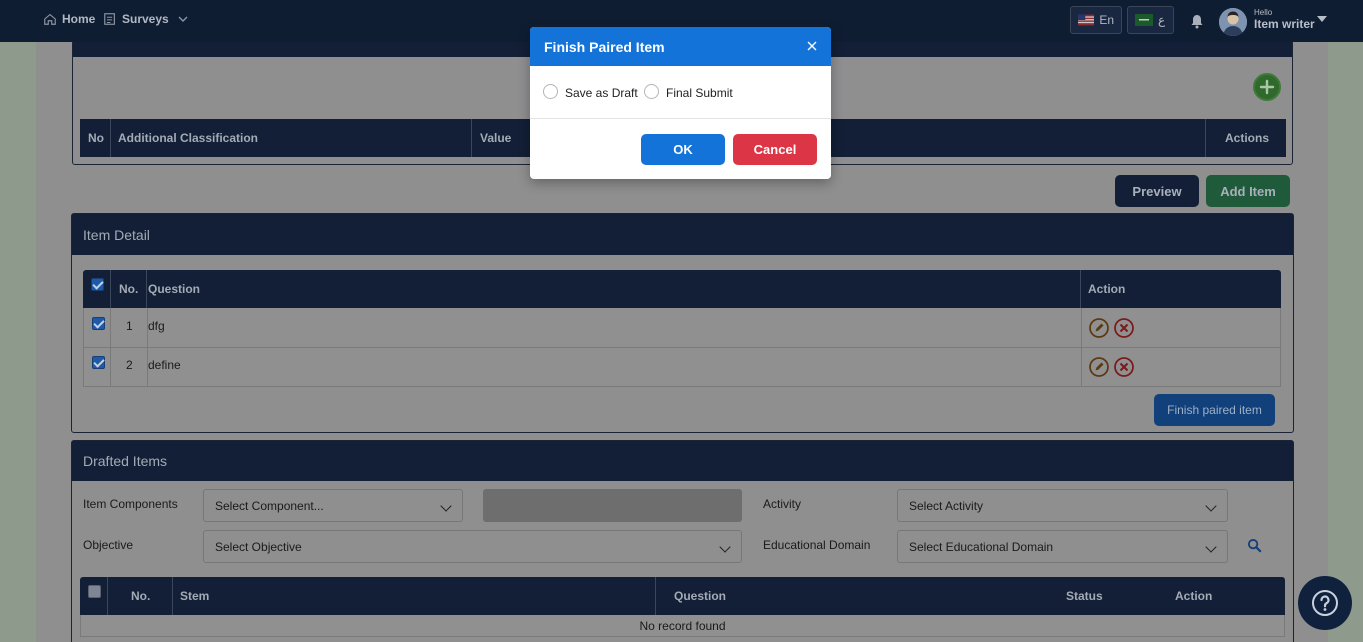  I want to click on item-detail-title: Item Detail, so click(682, 234).